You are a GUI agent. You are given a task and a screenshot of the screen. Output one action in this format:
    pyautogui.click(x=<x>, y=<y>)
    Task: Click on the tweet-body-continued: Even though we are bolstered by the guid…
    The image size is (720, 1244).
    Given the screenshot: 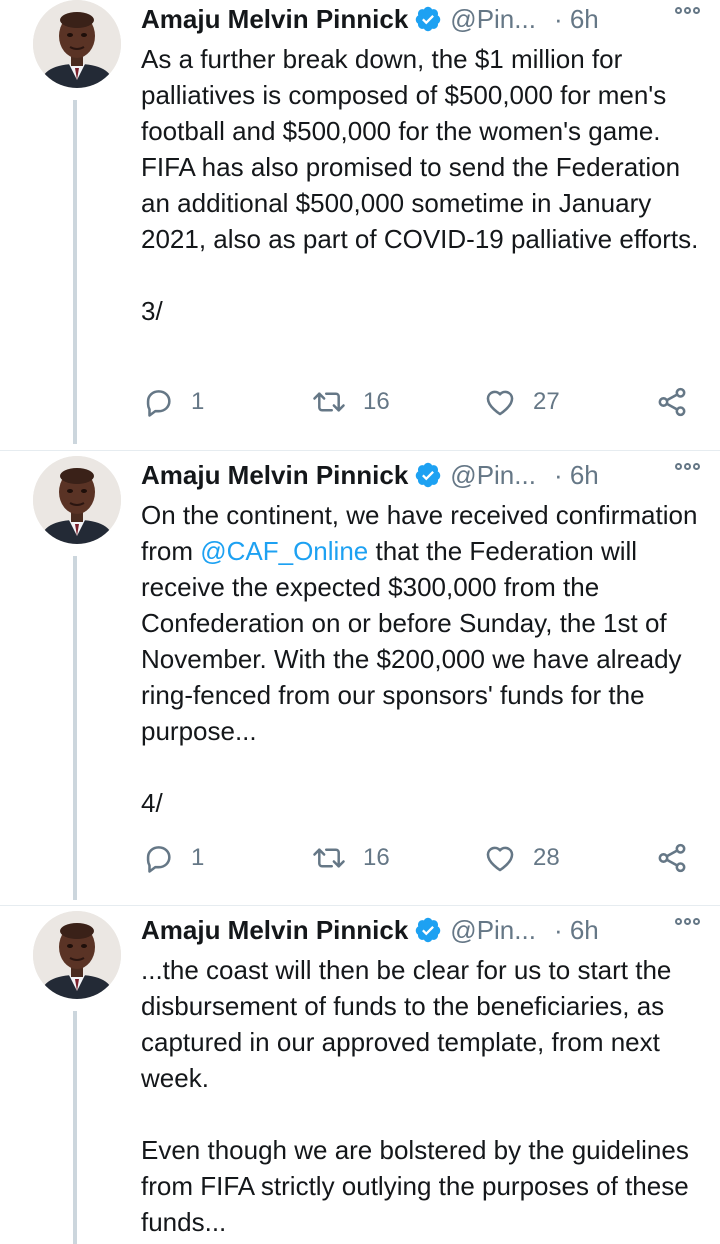 What is the action you would take?
    pyautogui.click(x=419, y=1186)
    